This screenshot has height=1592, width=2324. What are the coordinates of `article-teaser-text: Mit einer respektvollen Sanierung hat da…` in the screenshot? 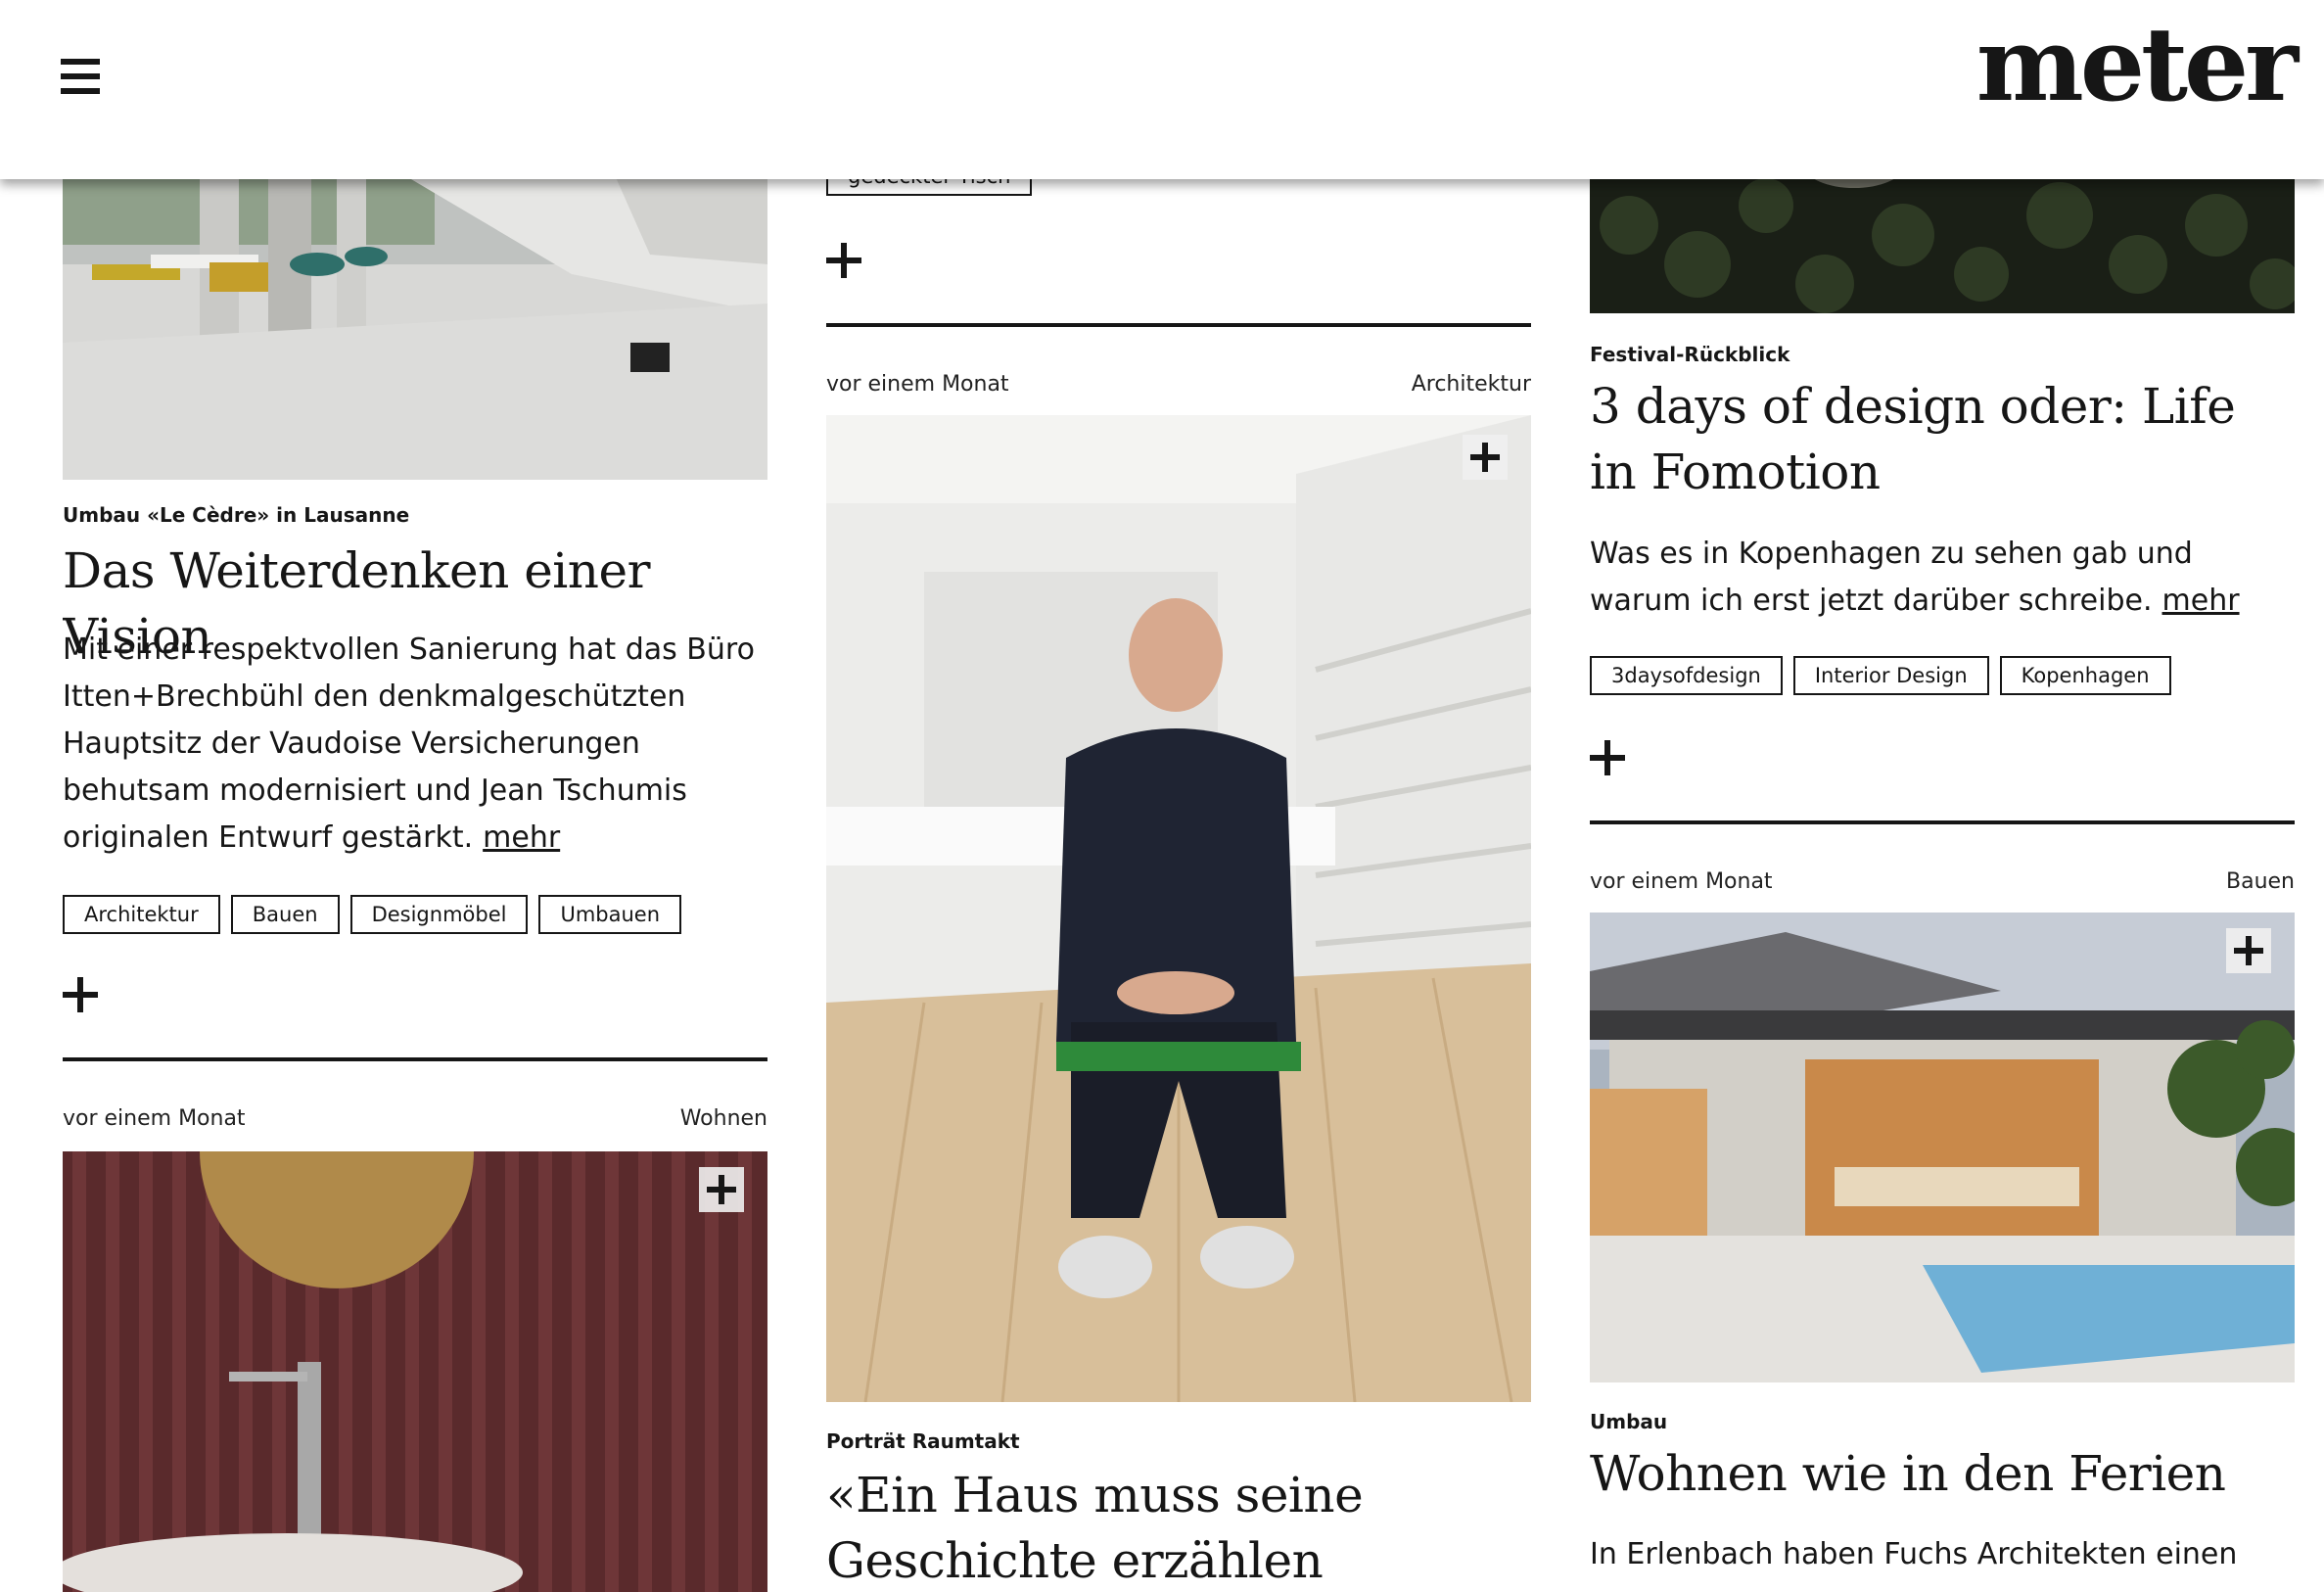 It's located at (409, 743).